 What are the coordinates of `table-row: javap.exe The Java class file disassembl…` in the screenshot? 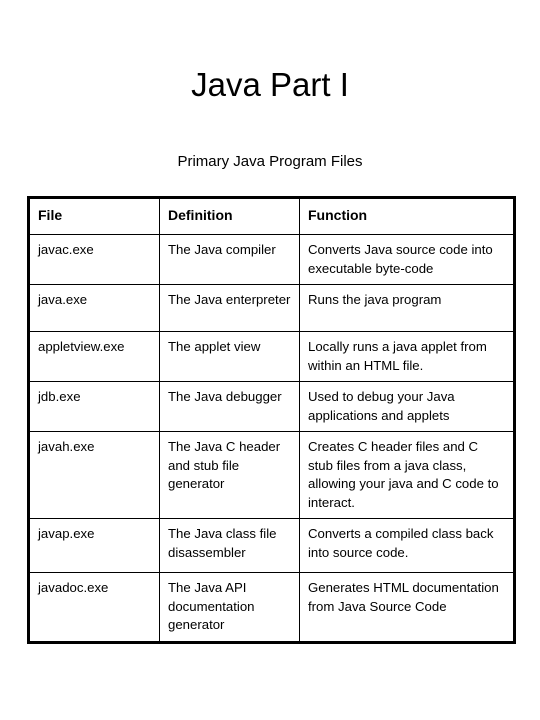 It's located at (271, 545).